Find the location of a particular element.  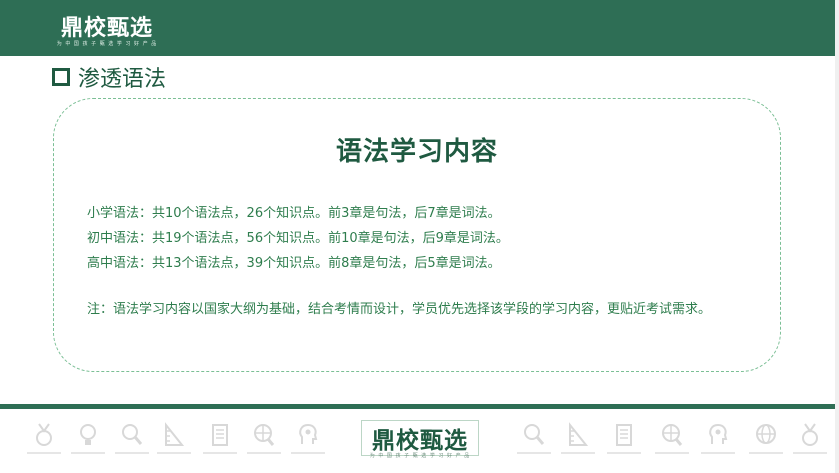

footer-divider is located at coordinates (419, 406).